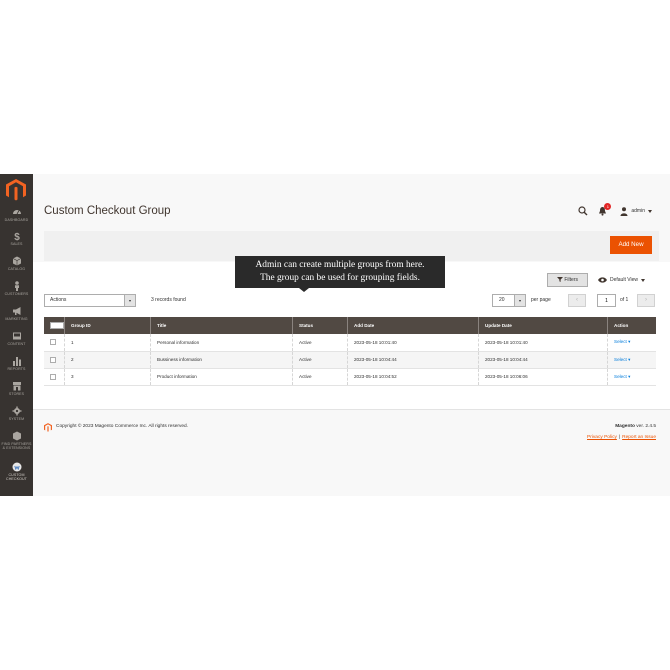 The height and width of the screenshot is (670, 670). I want to click on previous-page-button: ‹, so click(577, 300).